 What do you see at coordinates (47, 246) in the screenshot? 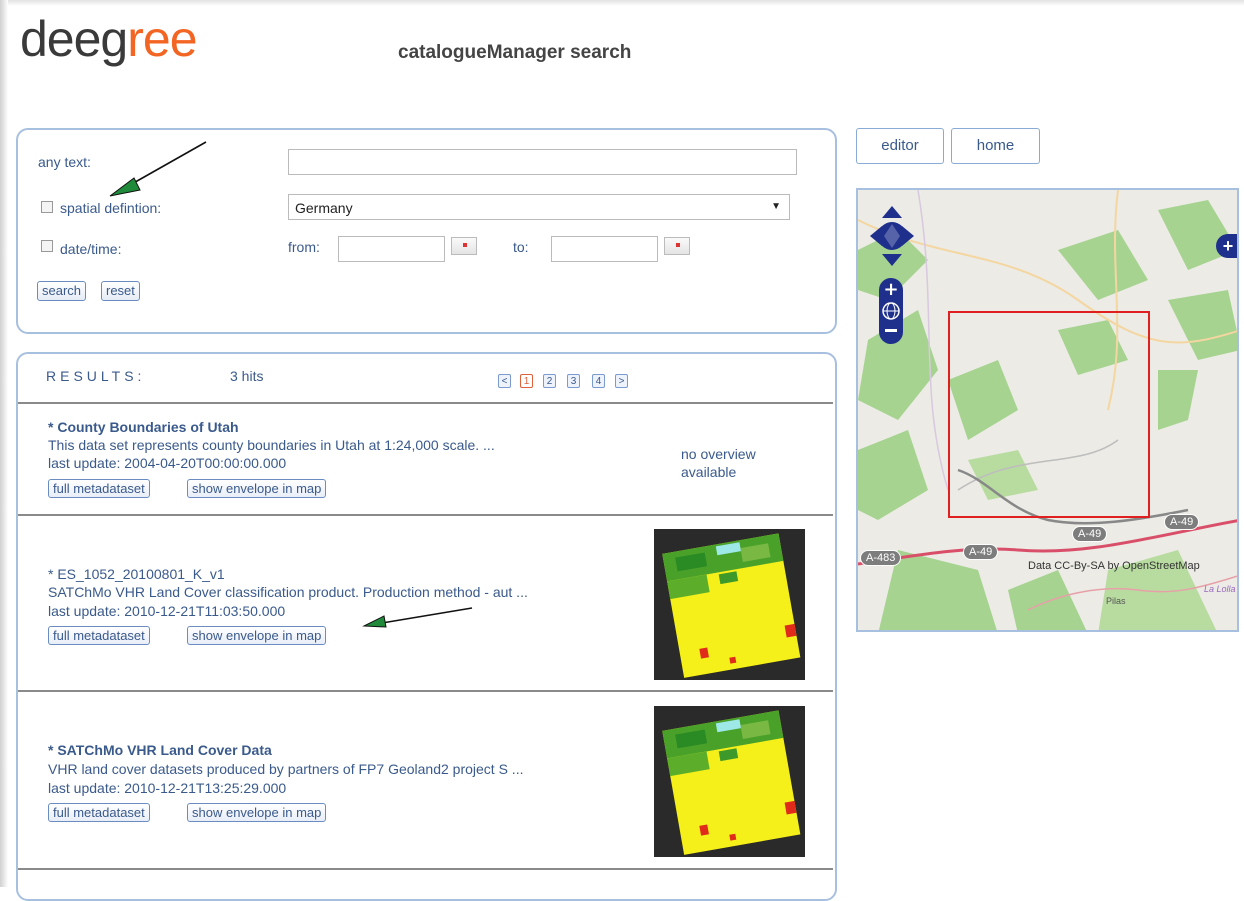
I see `date-checkbox` at bounding box center [47, 246].